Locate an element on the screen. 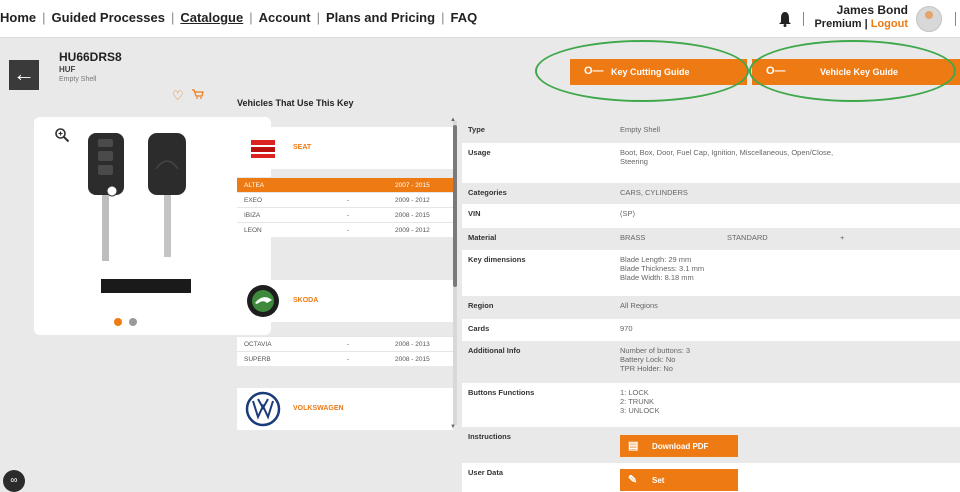  set-user-data-button: ✎ Set is located at coordinates (679, 480).